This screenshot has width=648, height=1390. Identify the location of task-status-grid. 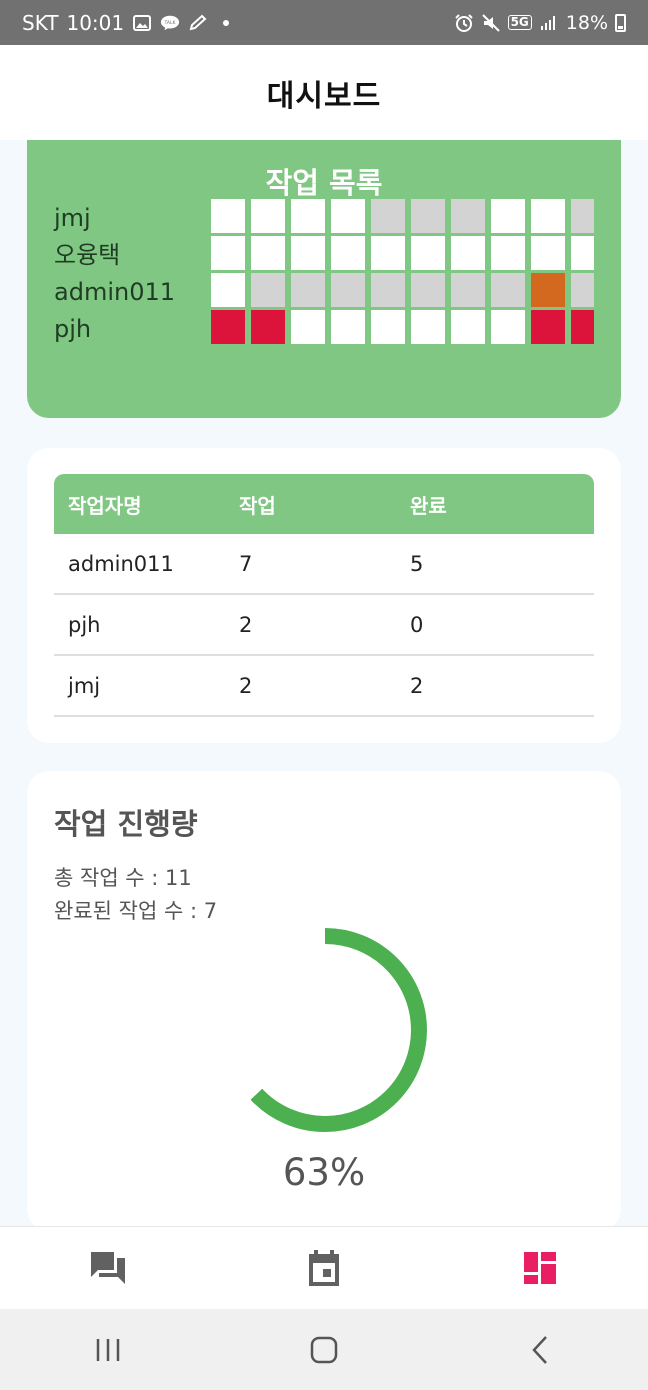
(402, 272).